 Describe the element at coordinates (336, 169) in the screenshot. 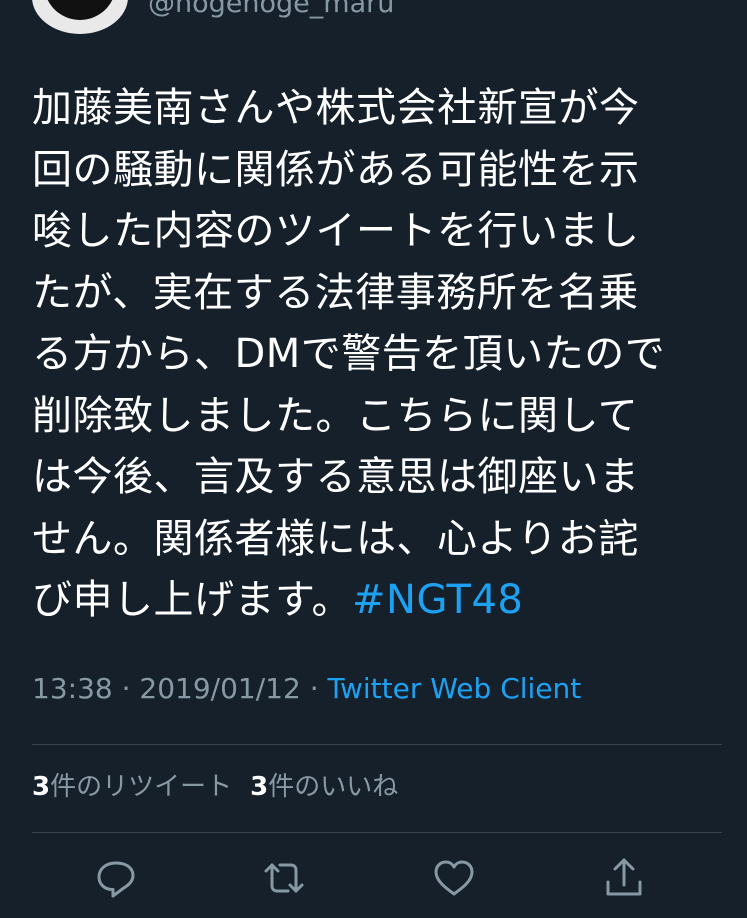

I see `tweet-text-line: 回の騒動に関係がある可能性を示` at that location.